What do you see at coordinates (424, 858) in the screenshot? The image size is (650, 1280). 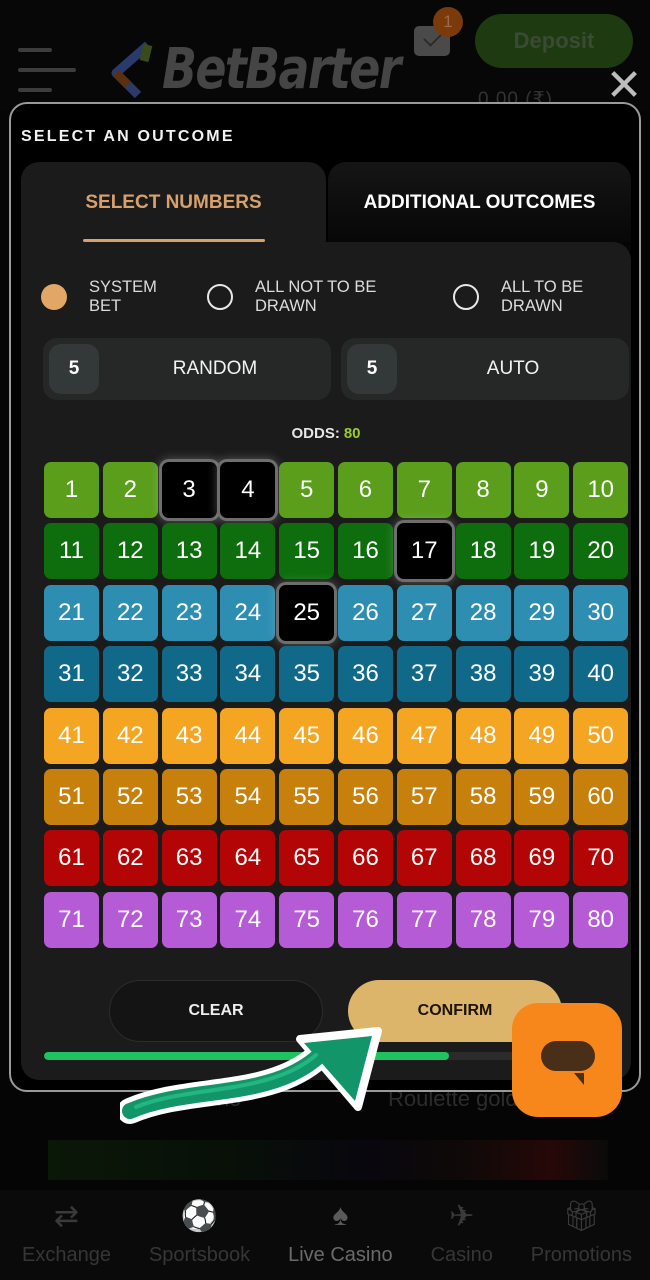 I see `number-cell: 67` at bounding box center [424, 858].